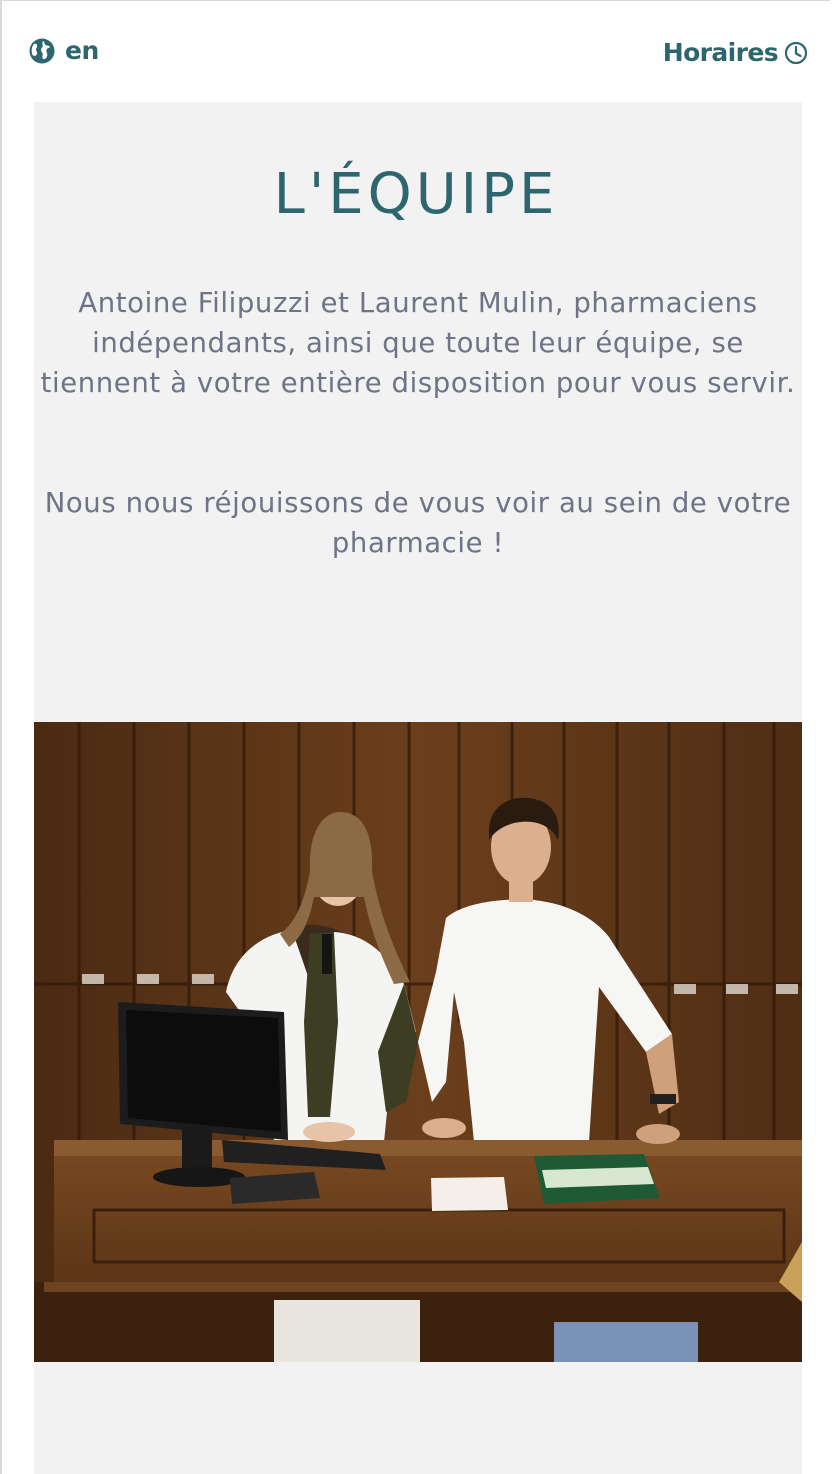  Describe the element at coordinates (63, 50) in the screenshot. I see `language-switcher: en` at that location.